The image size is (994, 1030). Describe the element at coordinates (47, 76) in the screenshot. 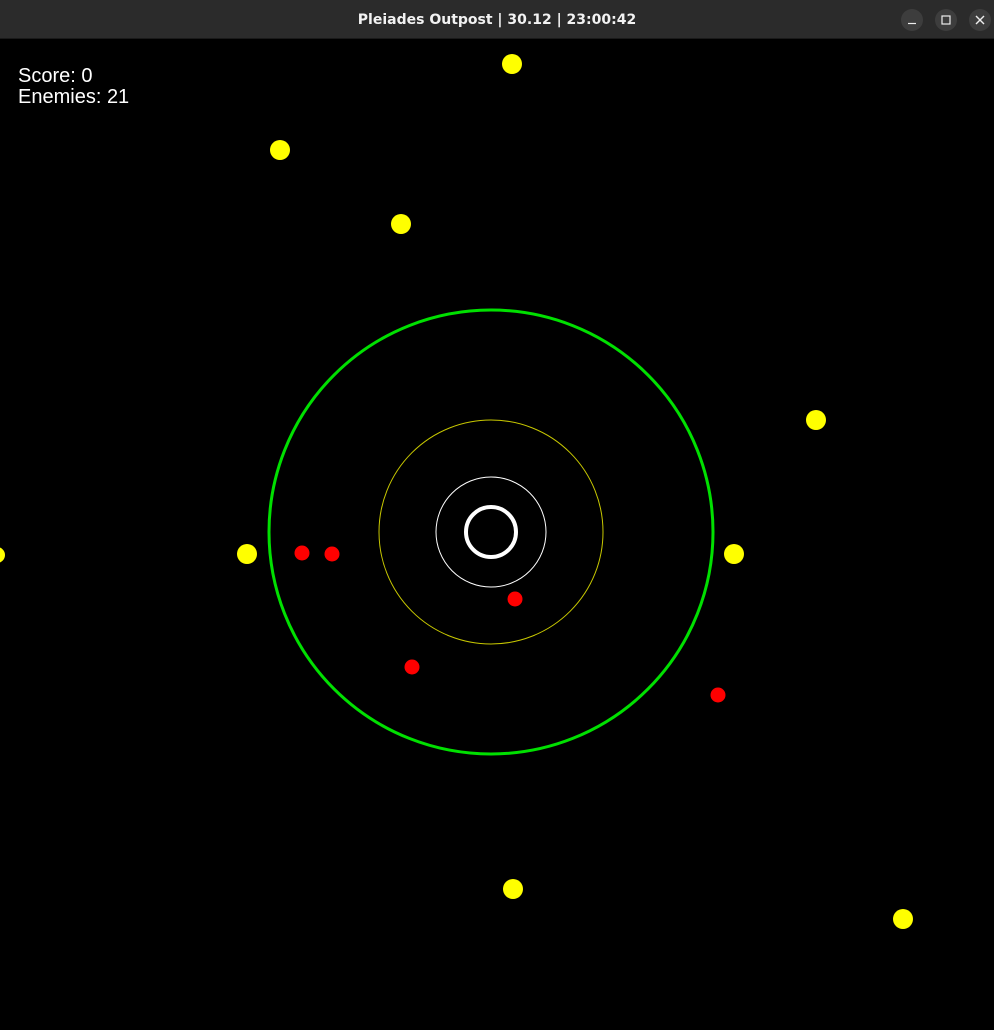

I see `score-label: Score:` at that location.